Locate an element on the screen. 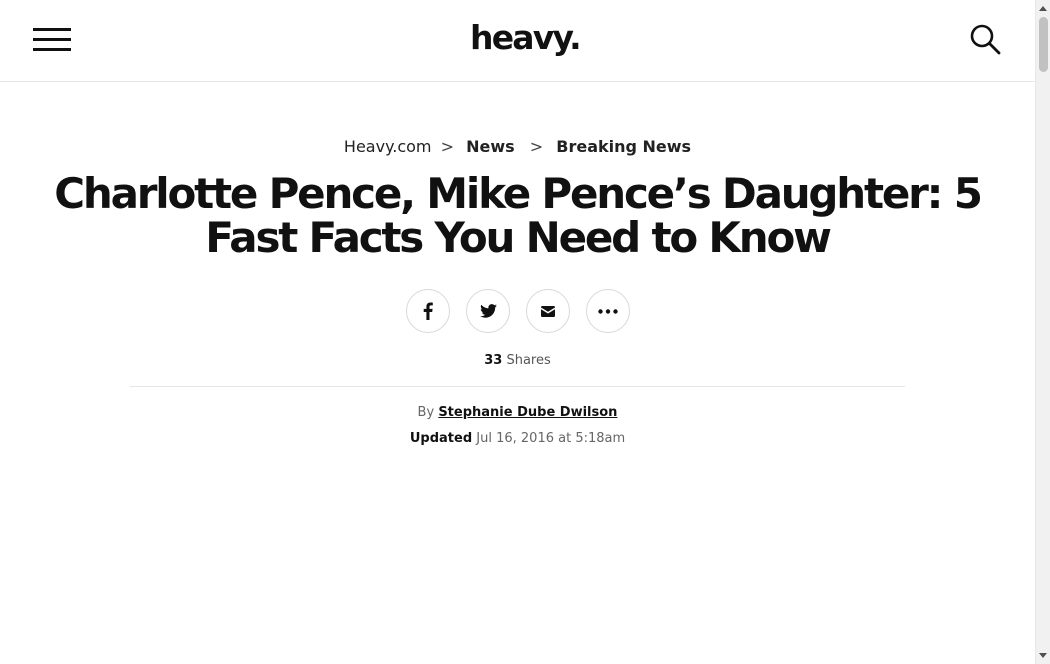 The width and height of the screenshot is (1050, 664). dateline: Updated Jul 16, 2016 at 5:18am is located at coordinates (517, 439).